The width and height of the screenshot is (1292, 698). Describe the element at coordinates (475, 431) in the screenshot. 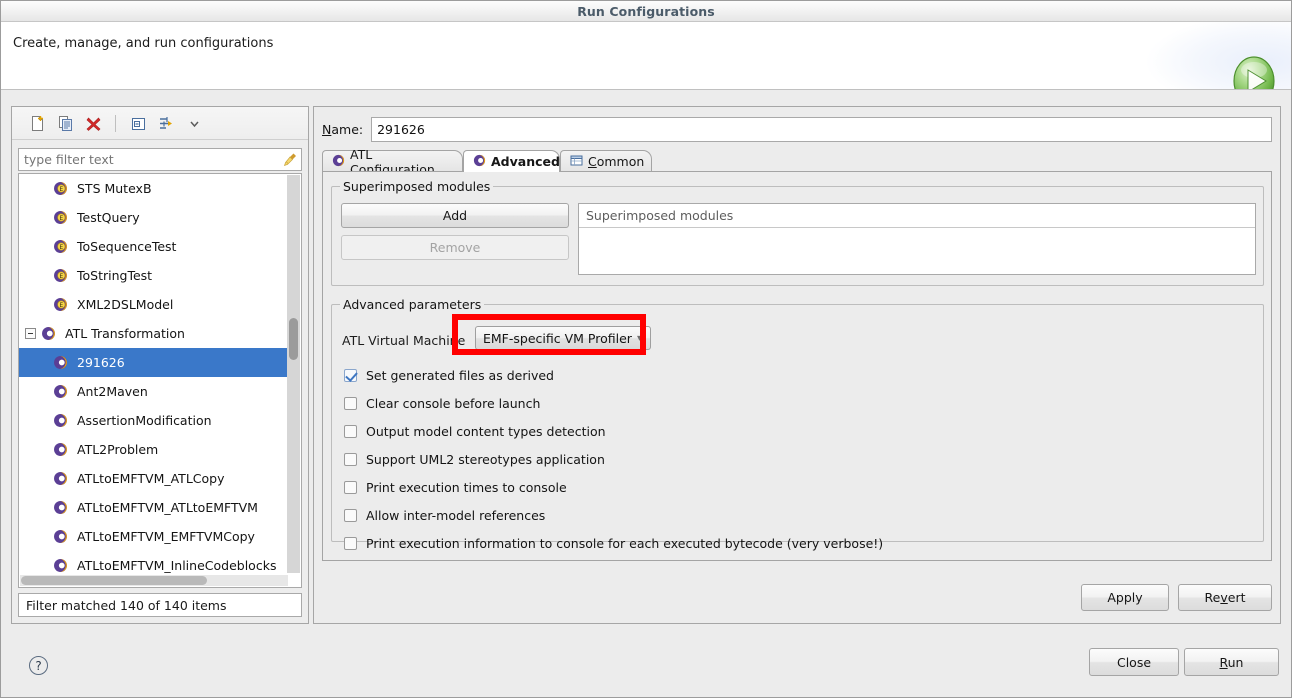

I see `checkbox-output-model-content-types-detection: Output model content types detection` at that location.